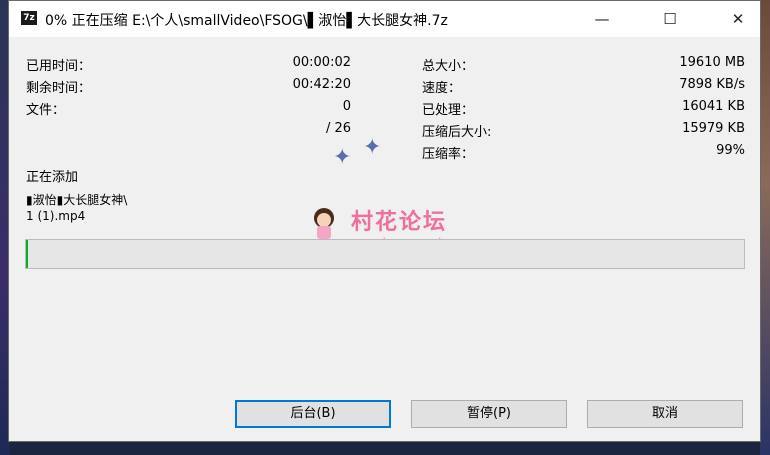  Describe the element at coordinates (448, 66) in the screenshot. I see `total-size-label: 总大小：` at that location.